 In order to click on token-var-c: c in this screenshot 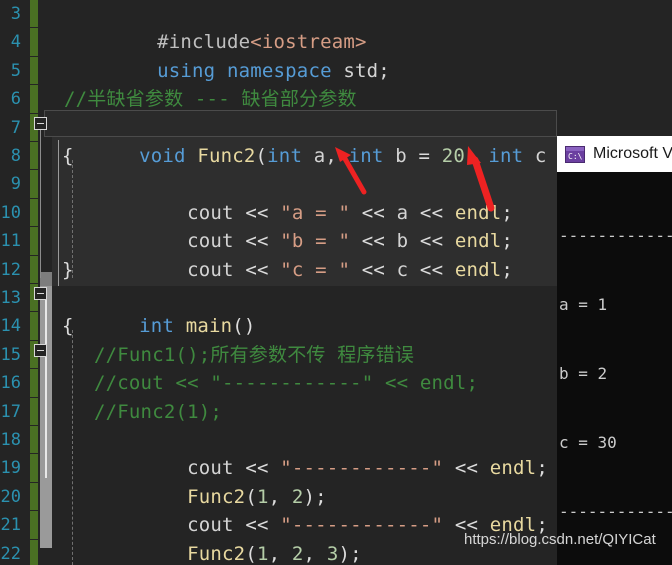, I will do `click(402, 269)`.